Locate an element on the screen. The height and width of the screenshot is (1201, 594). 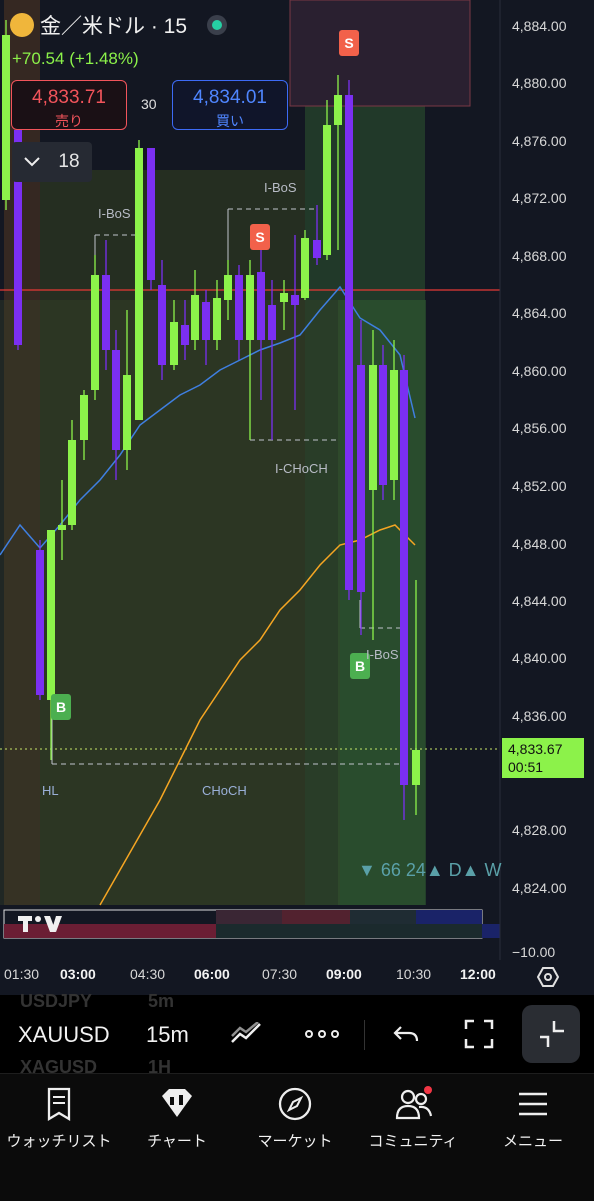
buy-price: 4,834.01 is located at coordinates (230, 97).